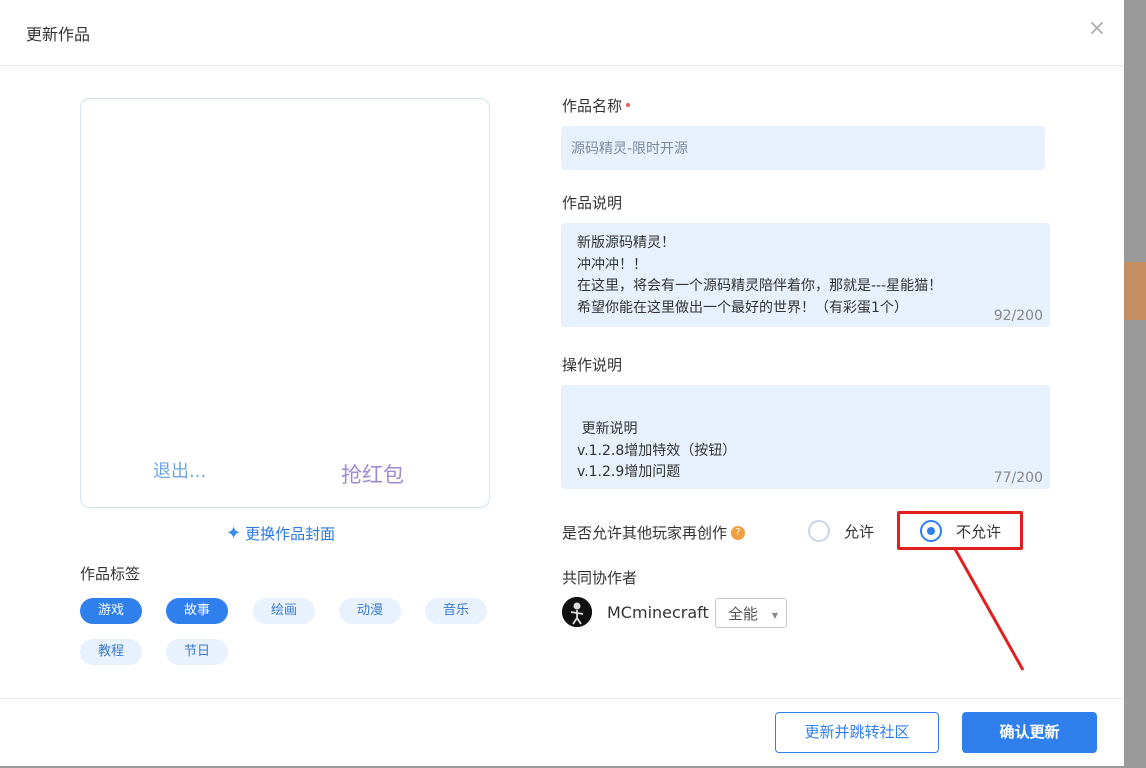  Describe the element at coordinates (743, 613) in the screenshot. I see `role-select-value: 全能` at that location.